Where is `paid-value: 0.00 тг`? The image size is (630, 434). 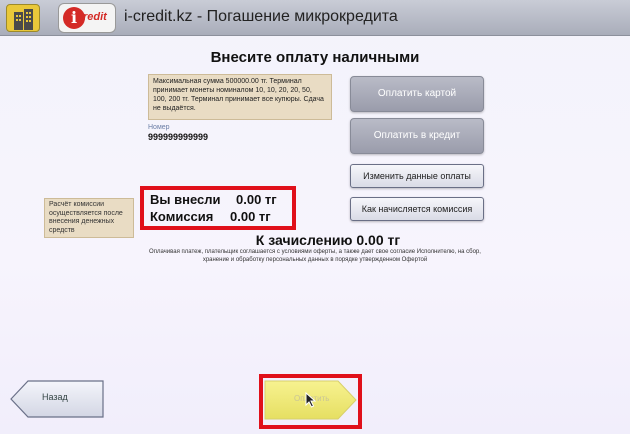
paid-value: 0.00 тг is located at coordinates (256, 199).